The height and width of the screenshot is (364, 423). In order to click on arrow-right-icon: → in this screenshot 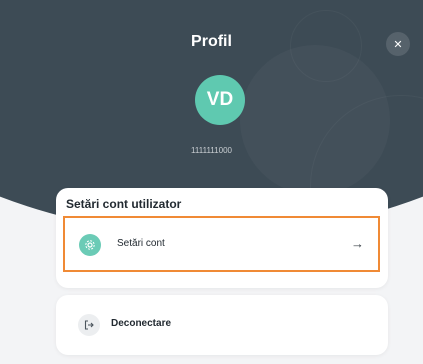, I will do `click(357, 243)`.